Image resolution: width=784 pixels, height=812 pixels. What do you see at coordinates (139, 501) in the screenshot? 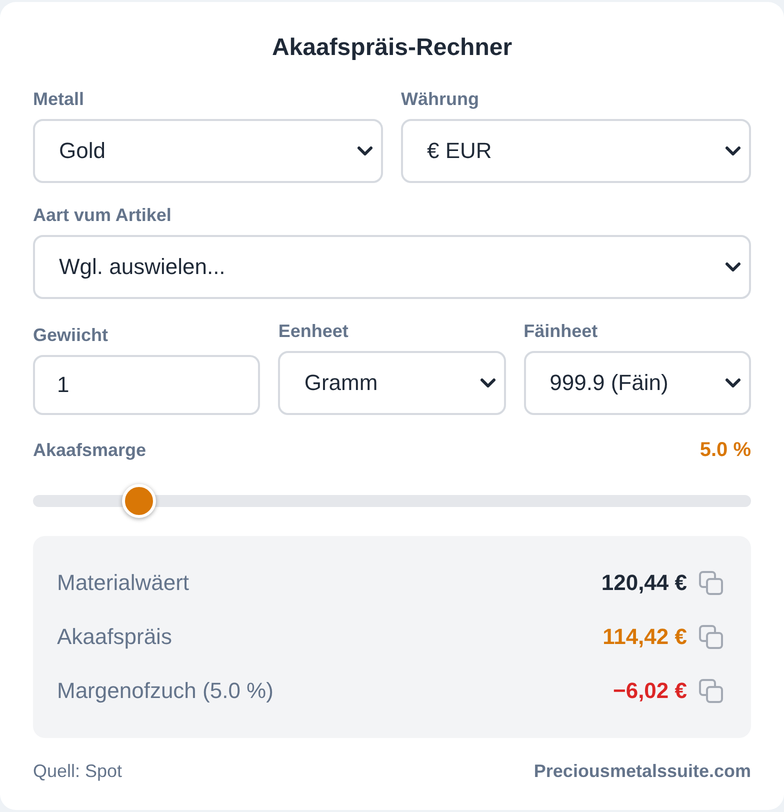
I see `slider-thumb` at bounding box center [139, 501].